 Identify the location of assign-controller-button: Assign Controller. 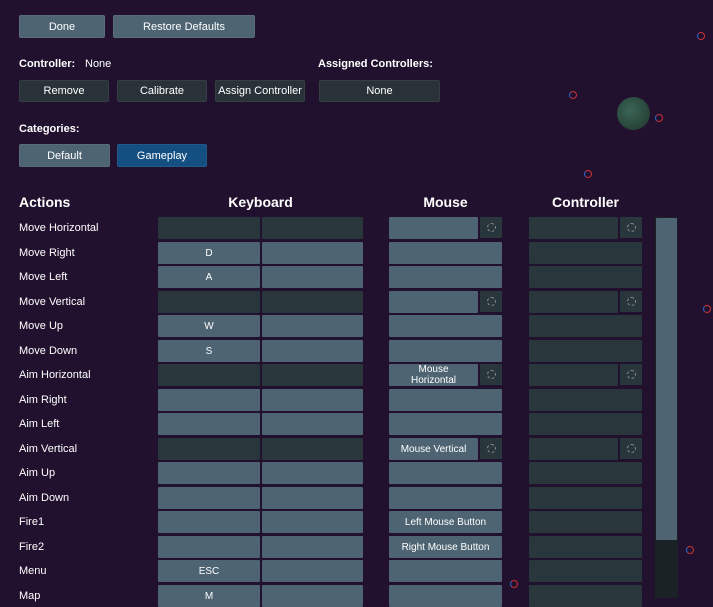
(260, 91).